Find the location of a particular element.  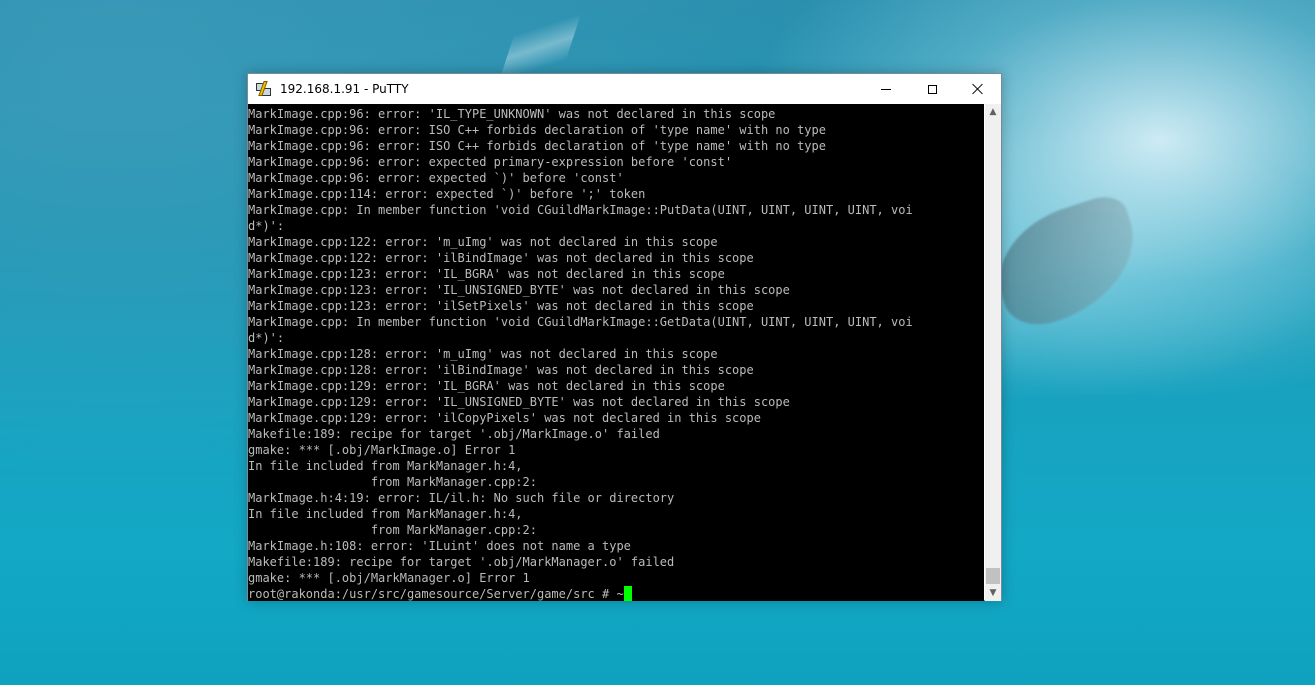

maximize-button is located at coordinates (932, 89).